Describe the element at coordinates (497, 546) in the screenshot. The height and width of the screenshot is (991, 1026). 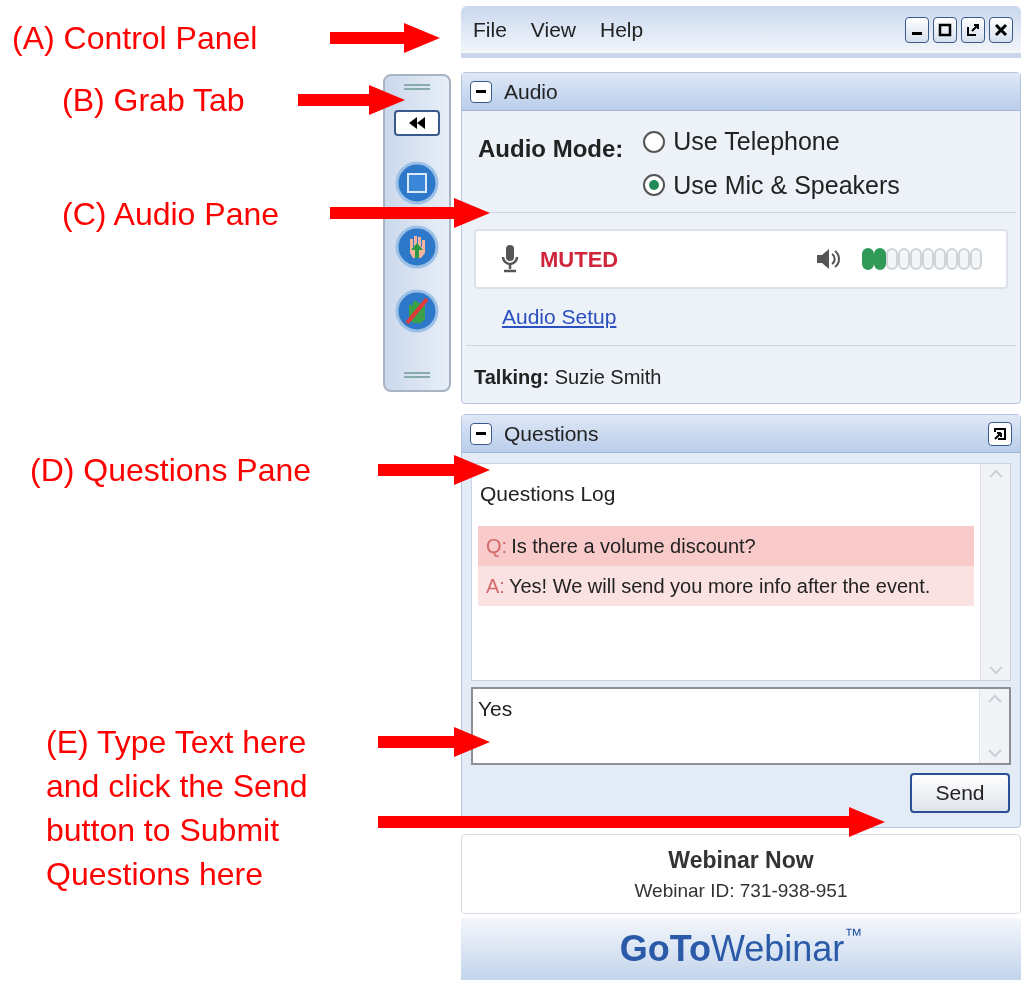
I see `entry-prefix: Q:` at that location.